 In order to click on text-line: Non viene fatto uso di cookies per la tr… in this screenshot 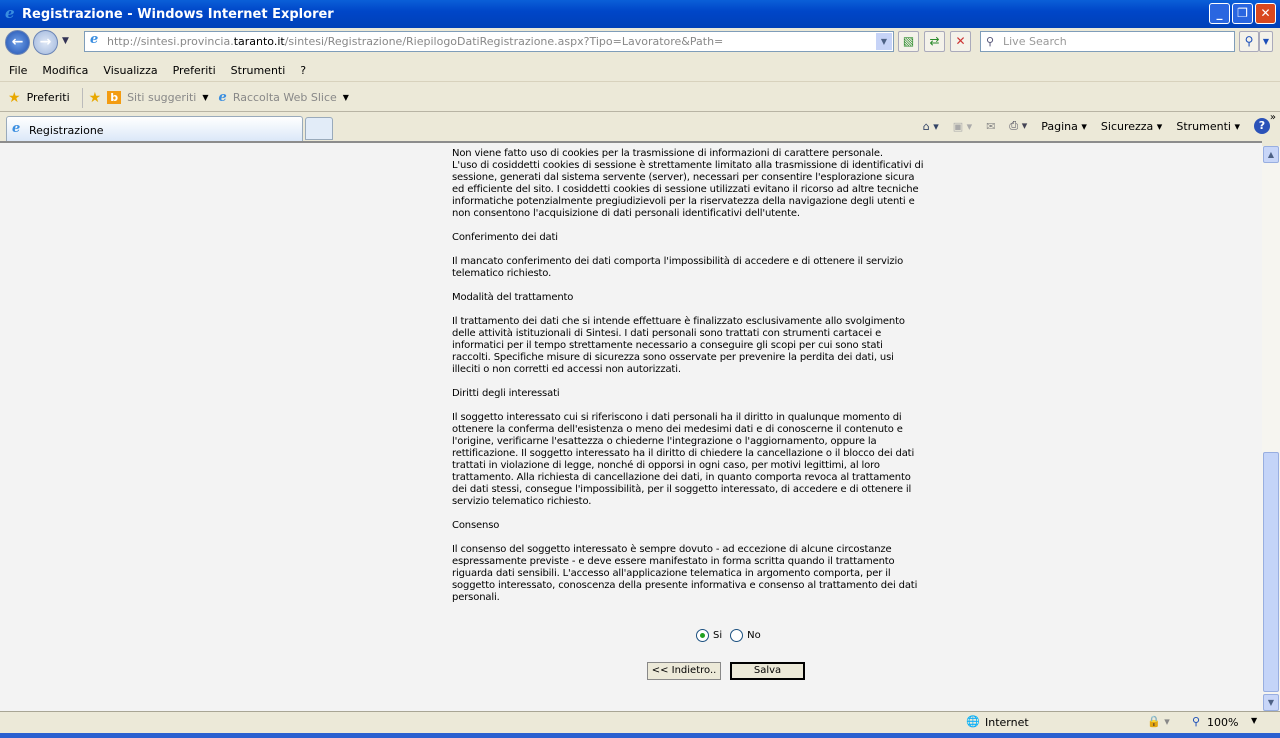, I will do `click(667, 153)`.